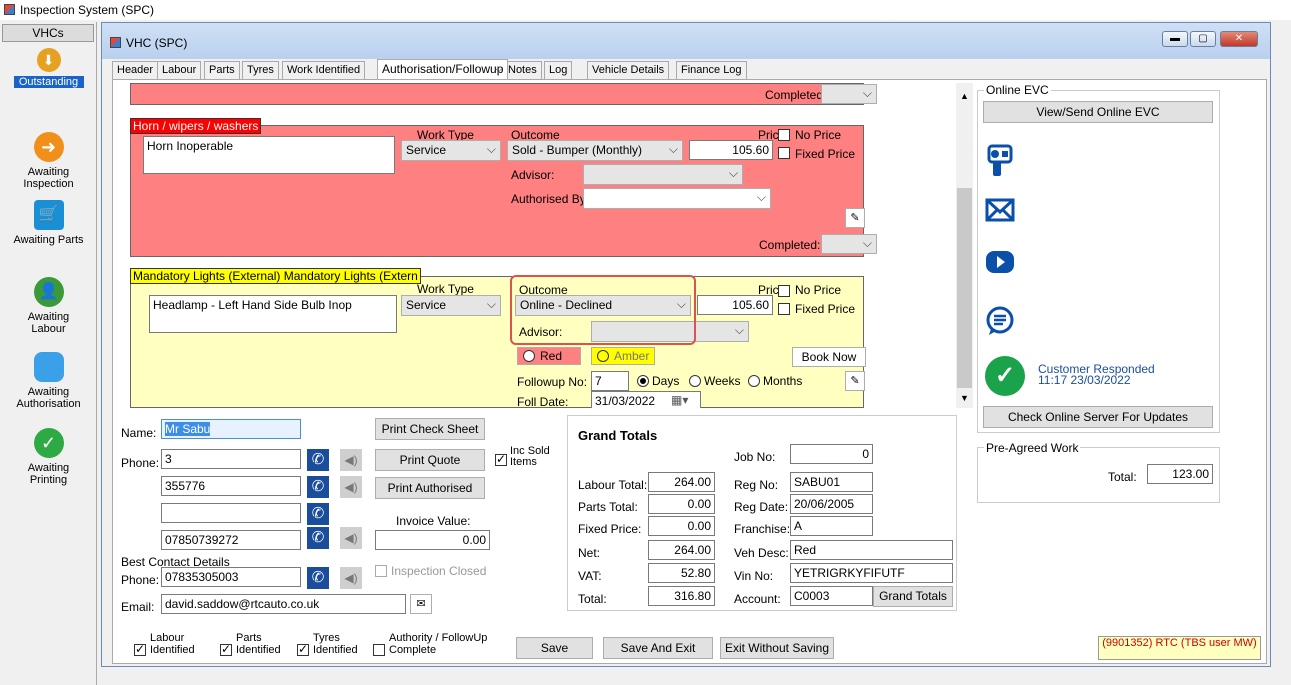 Image resolution: width=1291 pixels, height=685 pixels. What do you see at coordinates (831, 482) in the screenshot?
I see `reg-no-field: SABU01` at bounding box center [831, 482].